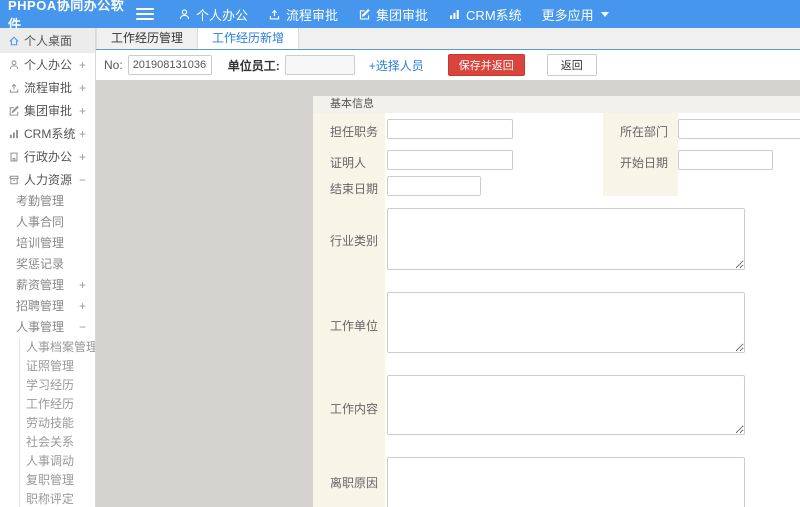 The height and width of the screenshot is (507, 800). Describe the element at coordinates (253, 65) in the screenshot. I see `employee-label: 单位员工:` at that location.